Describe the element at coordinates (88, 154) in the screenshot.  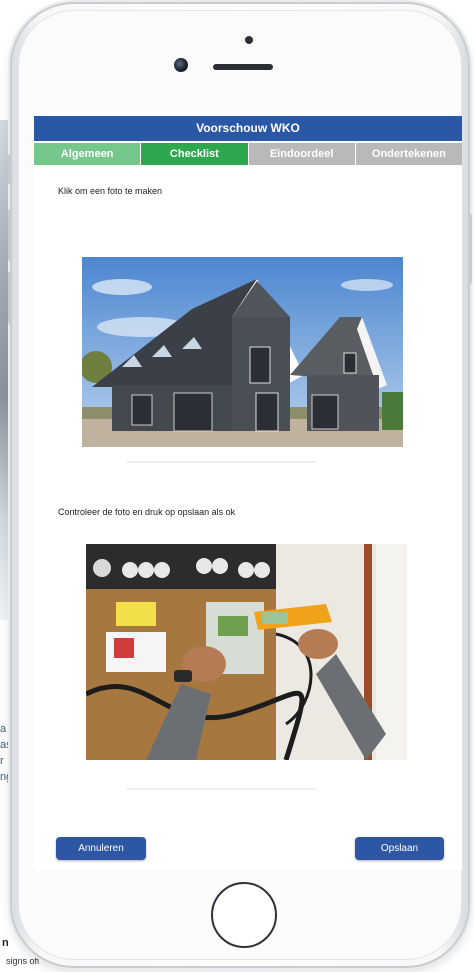
I see `tab-algemeen: Algemeen` at that location.